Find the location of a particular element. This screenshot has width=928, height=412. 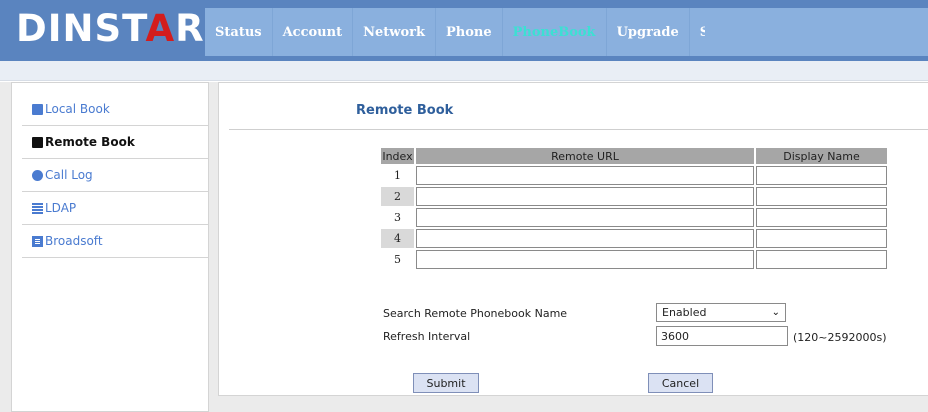

table-row: 5 is located at coordinates (634, 259).